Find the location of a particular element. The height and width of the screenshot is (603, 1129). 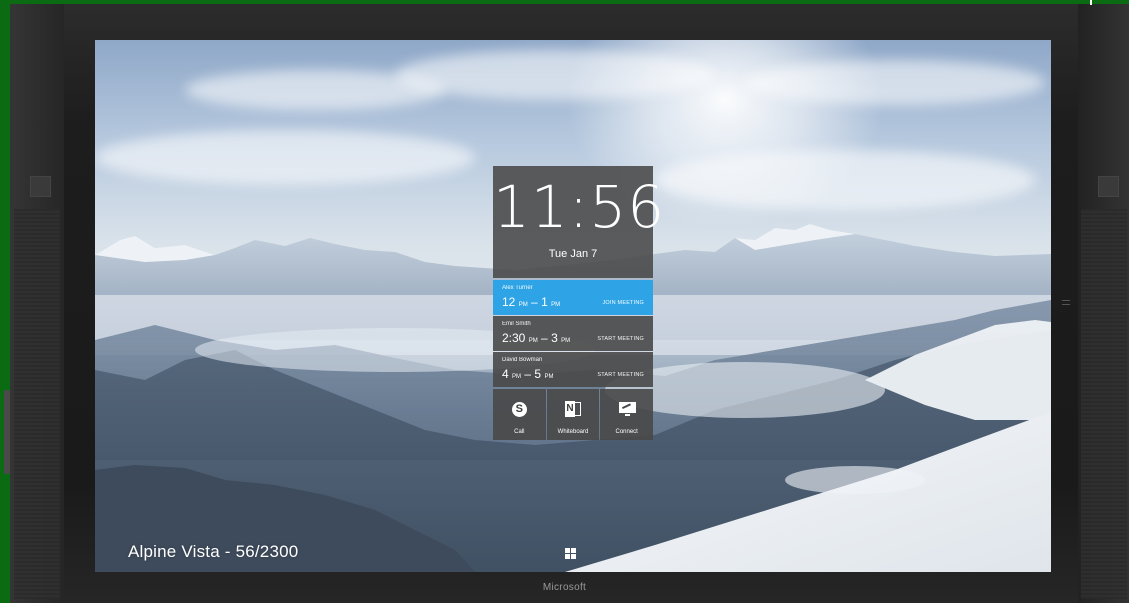

left-speaker is located at coordinates (37, 303).